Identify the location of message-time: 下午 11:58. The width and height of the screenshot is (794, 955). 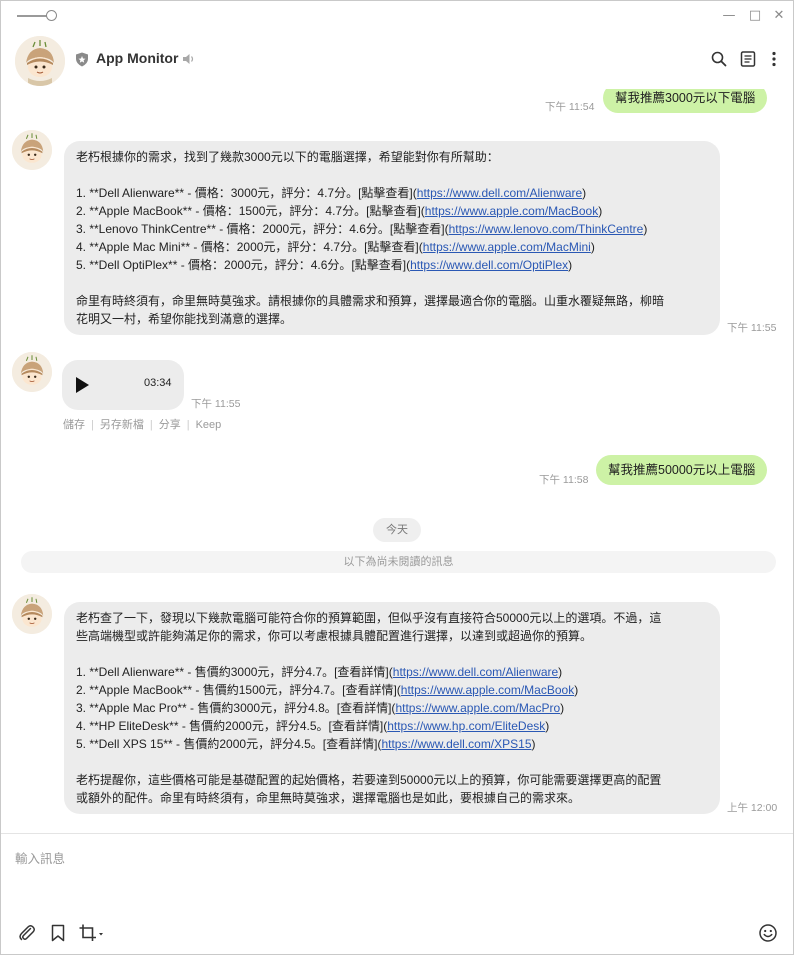
(564, 480).